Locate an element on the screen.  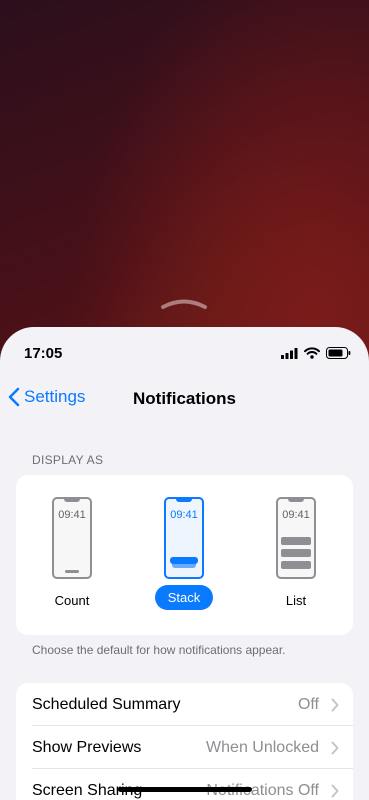
row-screen-sharing: Screen Sharing Notifications Off is located at coordinates (184, 784).